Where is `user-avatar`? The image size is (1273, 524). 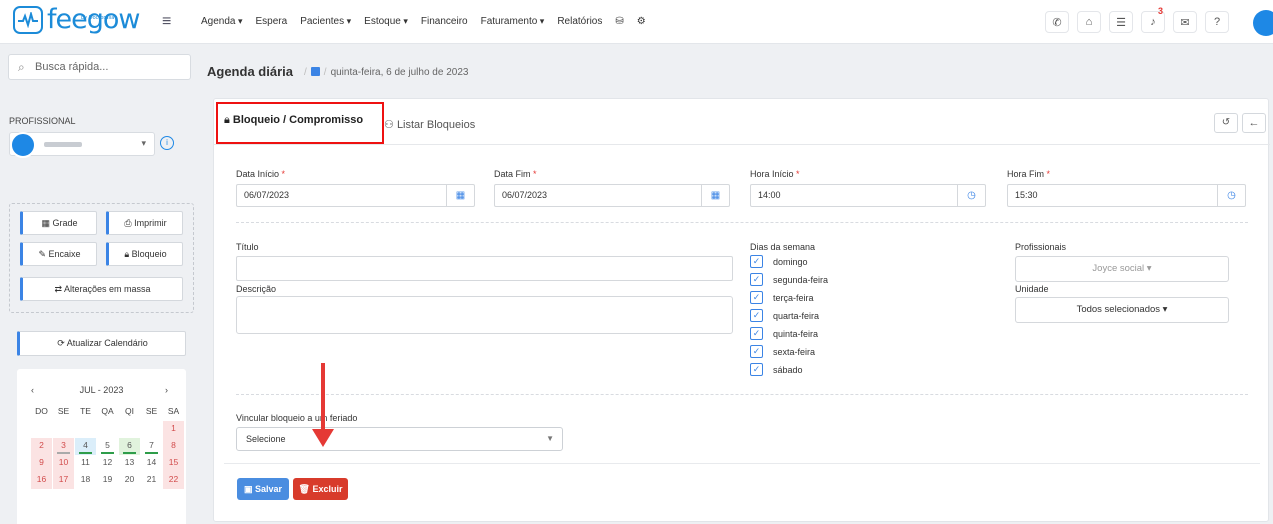
user-avatar is located at coordinates (1263, 23).